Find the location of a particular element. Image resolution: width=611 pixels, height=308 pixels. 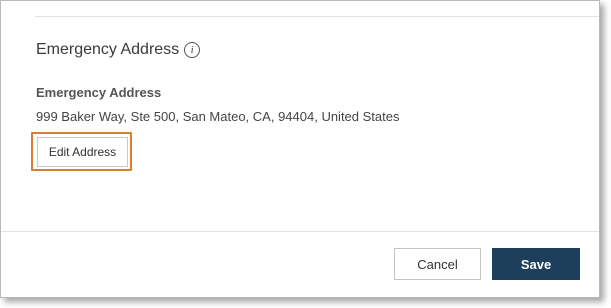

footer-divider is located at coordinates (300, 231).